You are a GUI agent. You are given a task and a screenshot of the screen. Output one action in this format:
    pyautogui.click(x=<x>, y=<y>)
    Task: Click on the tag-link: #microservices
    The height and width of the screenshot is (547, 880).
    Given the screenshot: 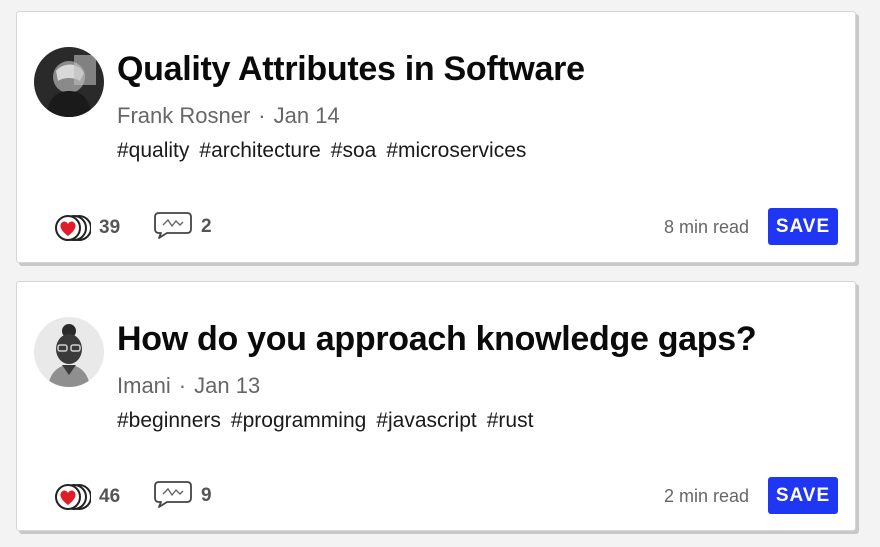 What is the action you would take?
    pyautogui.click(x=456, y=150)
    